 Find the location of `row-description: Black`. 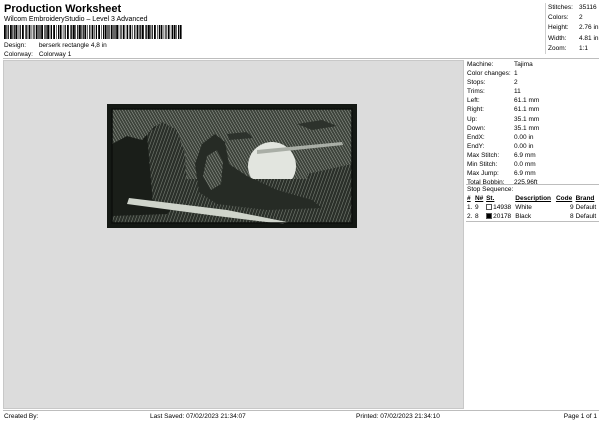

row-description: Black is located at coordinates (523, 216).